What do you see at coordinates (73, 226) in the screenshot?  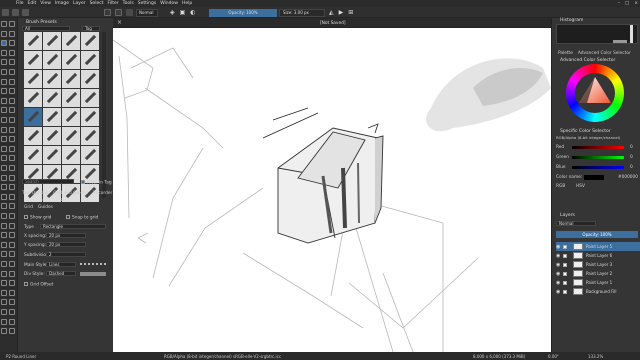 I see `grid-type-select: Rectangle` at bounding box center [73, 226].